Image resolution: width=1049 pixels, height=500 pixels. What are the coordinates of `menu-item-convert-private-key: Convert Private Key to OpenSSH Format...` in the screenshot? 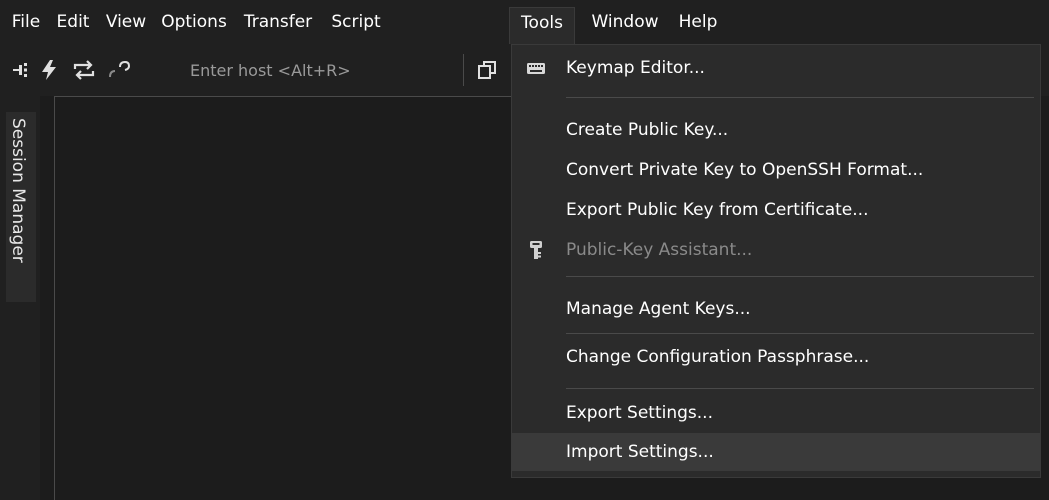 It's located at (776, 170).